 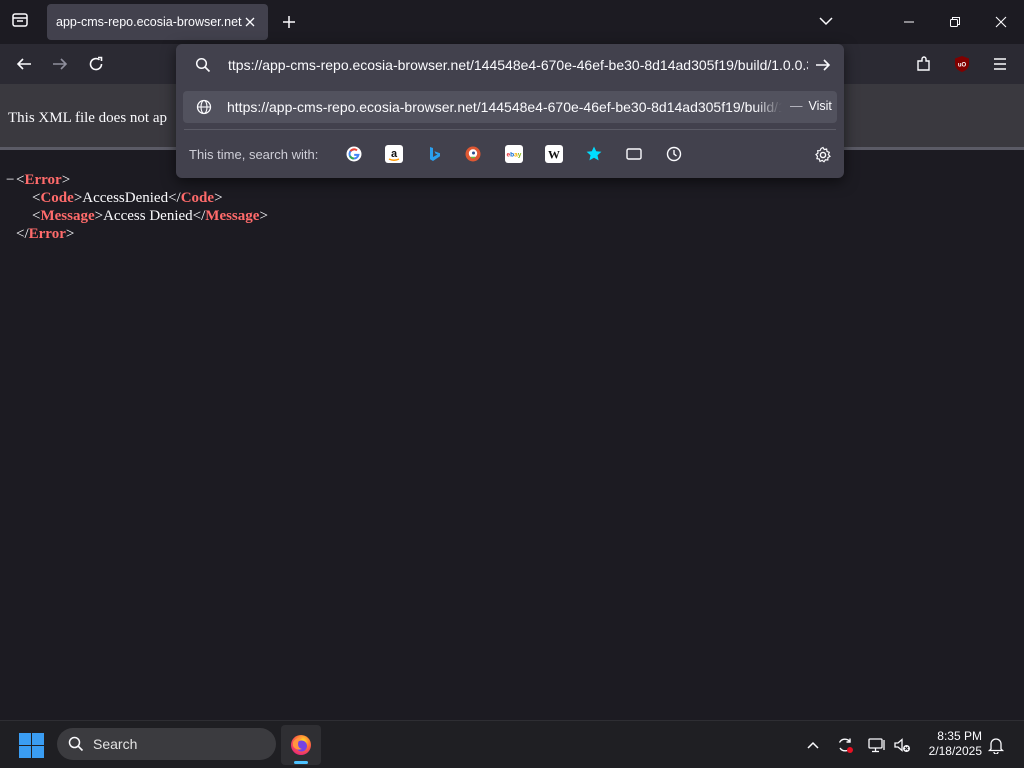 I want to click on amazon-icon: a, so click(x=394, y=154).